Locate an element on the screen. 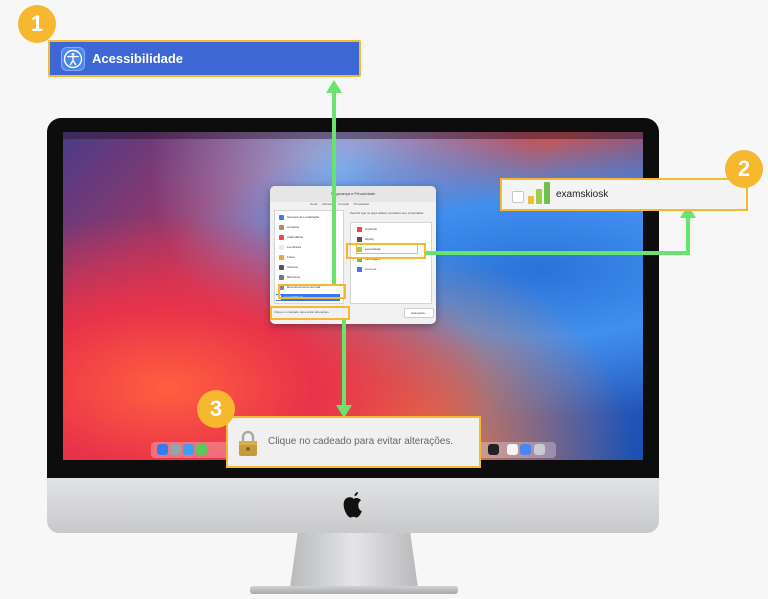  imac-stand is located at coordinates (354, 560).